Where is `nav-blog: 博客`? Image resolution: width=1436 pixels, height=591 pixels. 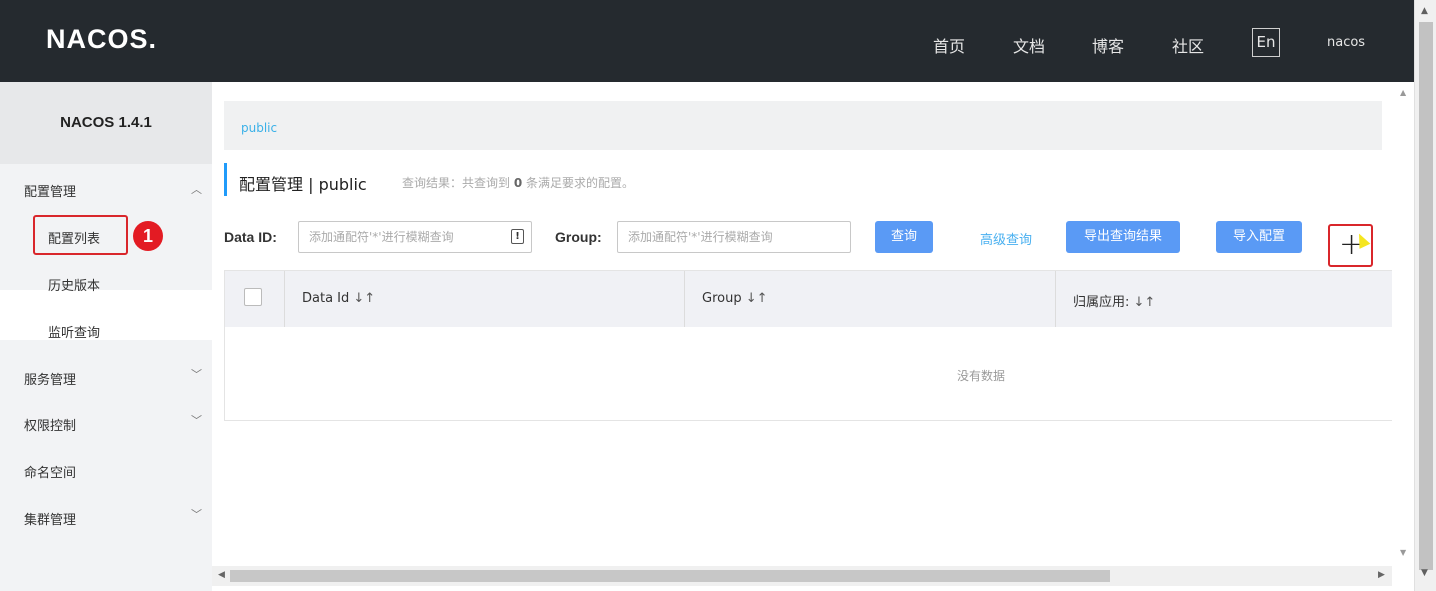 nav-blog: 博客 is located at coordinates (1108, 45).